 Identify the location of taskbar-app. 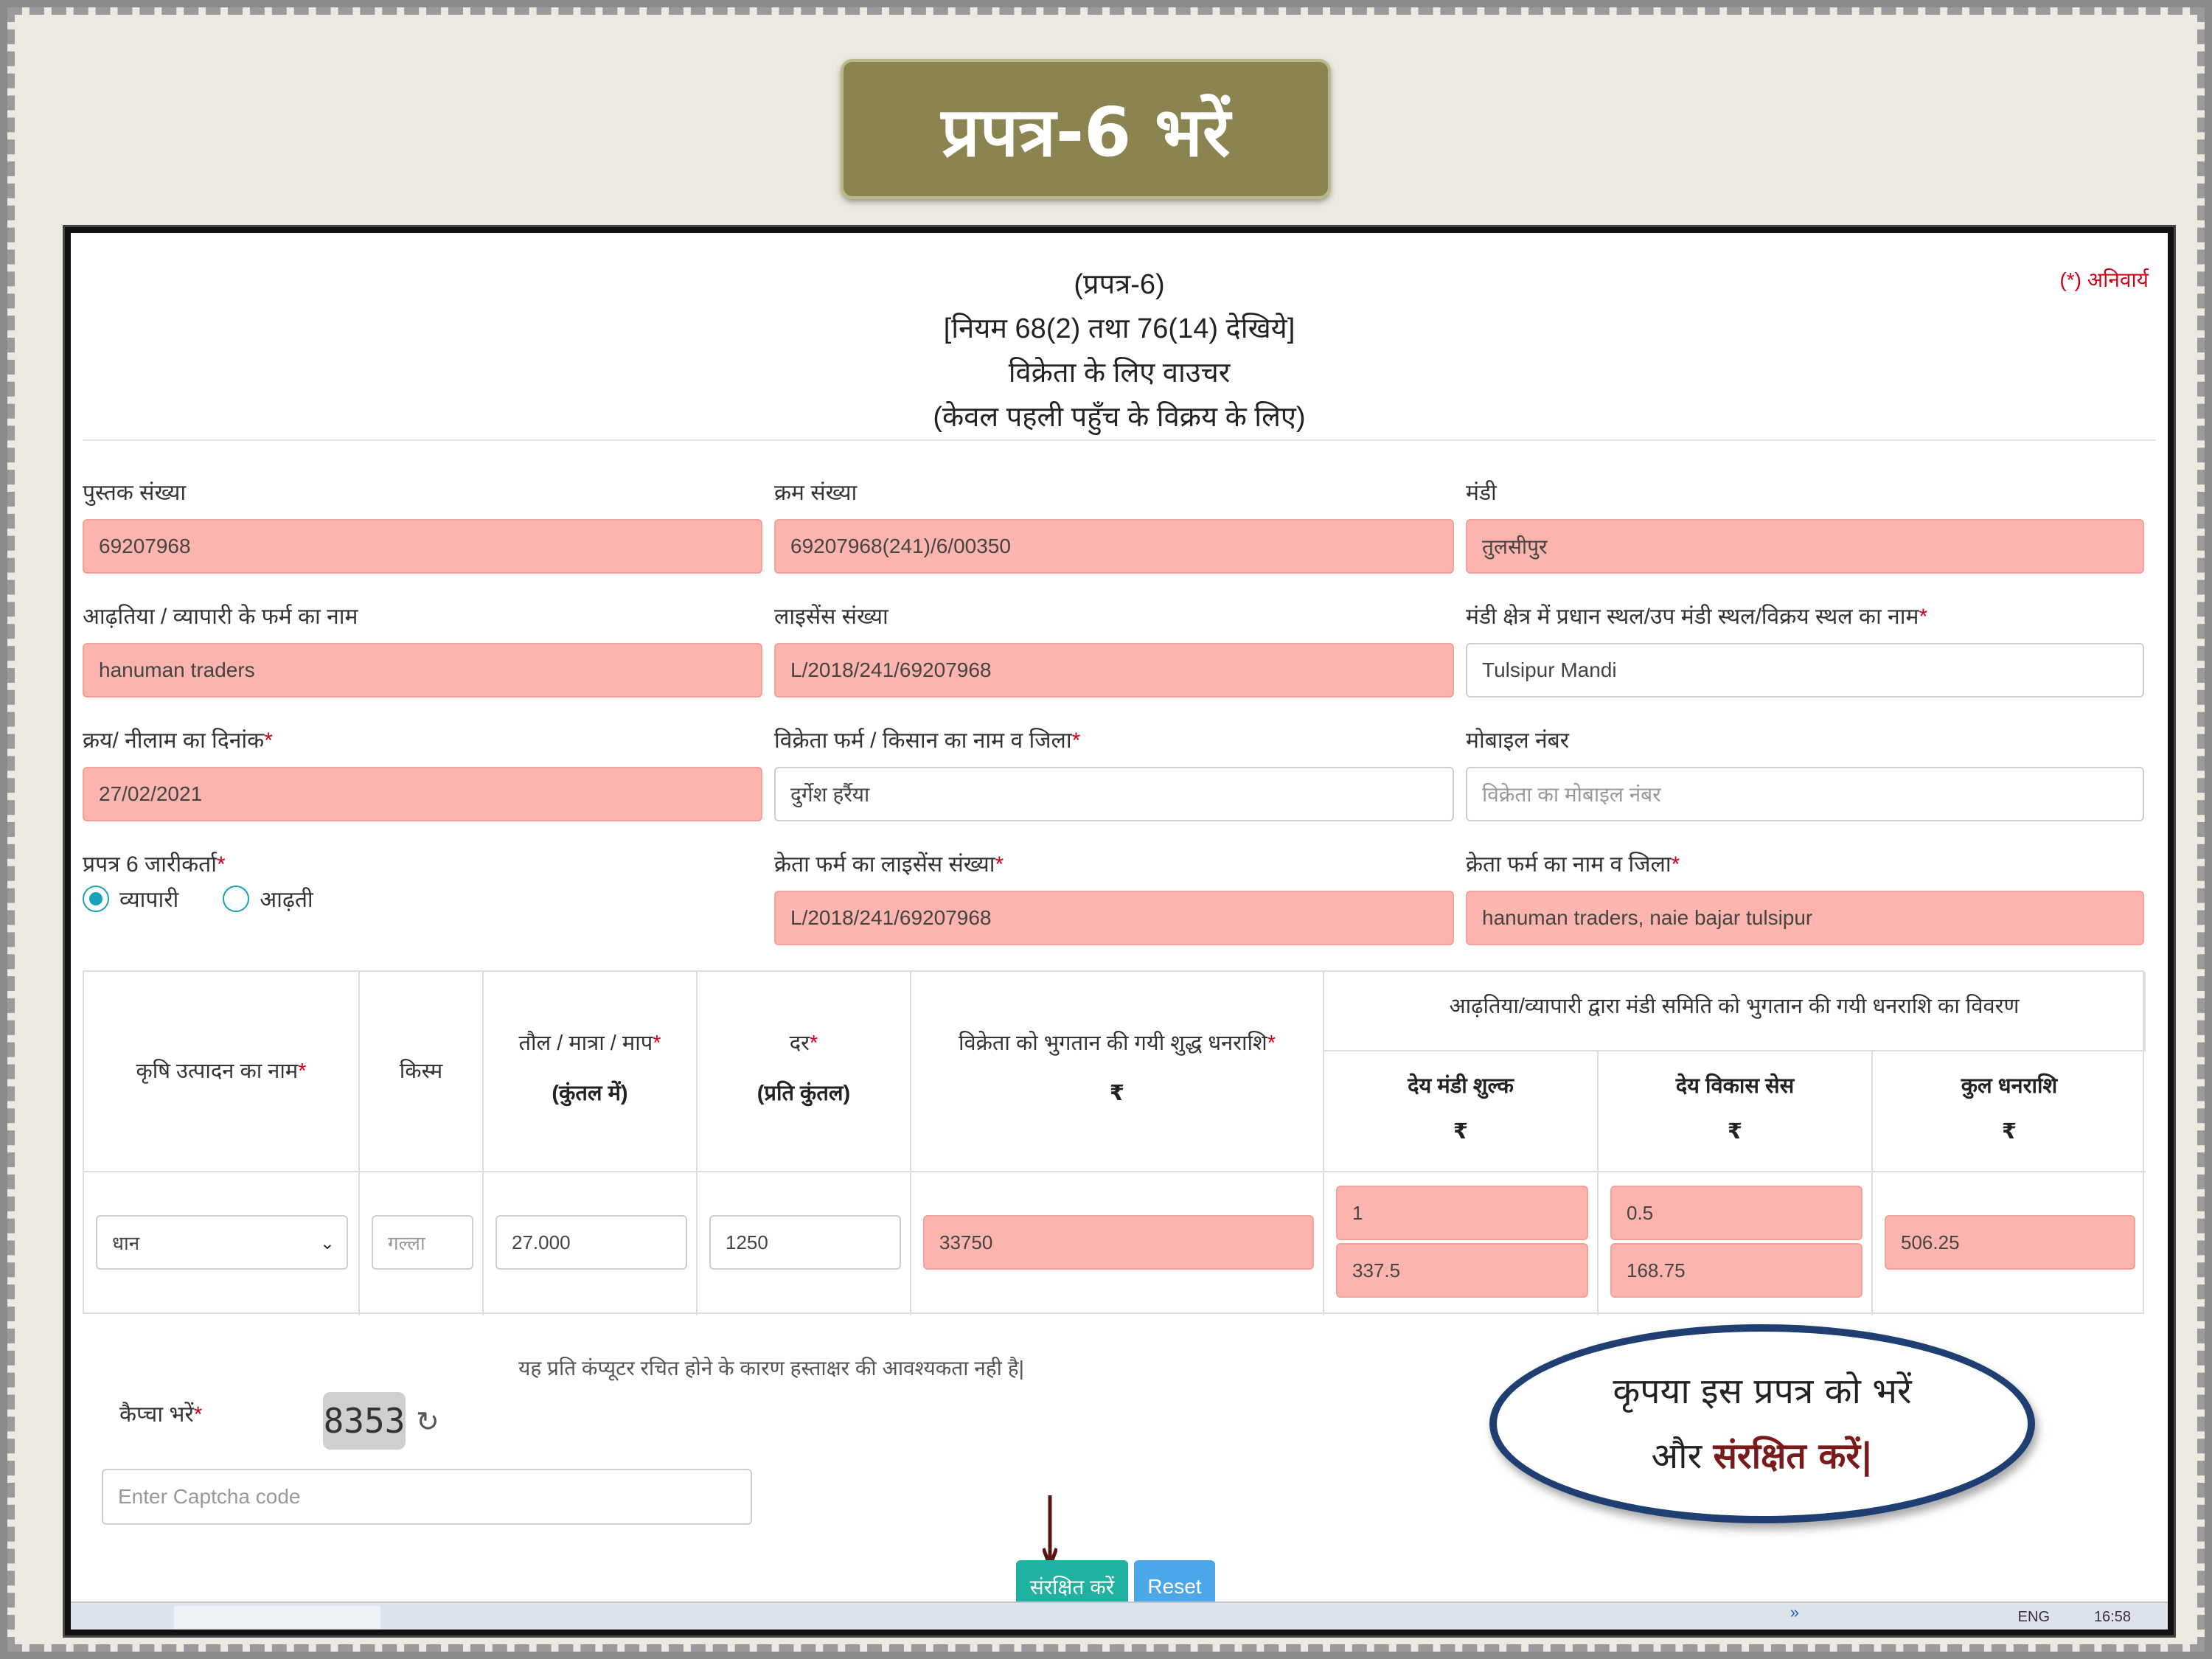
(277, 1618).